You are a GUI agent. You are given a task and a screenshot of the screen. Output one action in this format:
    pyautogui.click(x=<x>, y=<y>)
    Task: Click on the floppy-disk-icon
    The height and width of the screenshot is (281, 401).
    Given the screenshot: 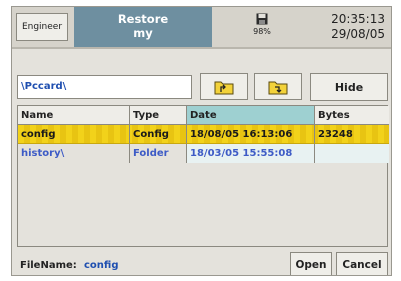 What is the action you would take?
    pyautogui.click(x=262, y=19)
    